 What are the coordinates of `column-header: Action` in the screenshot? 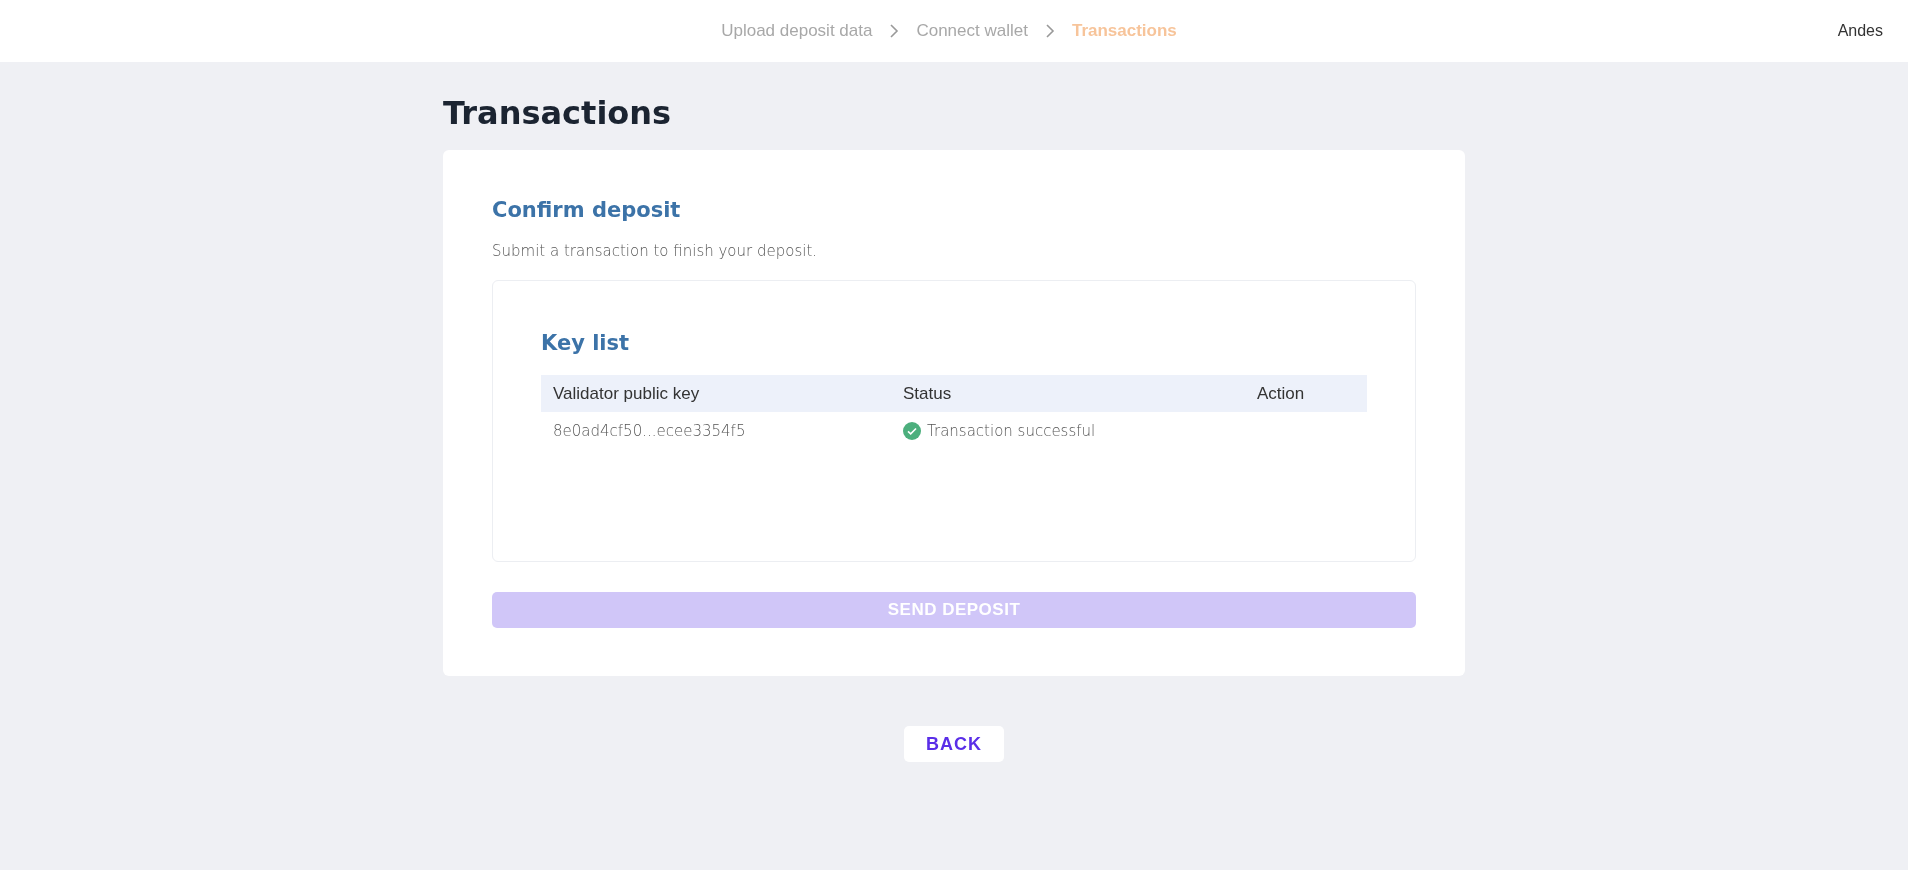 It's located at (1306, 393).